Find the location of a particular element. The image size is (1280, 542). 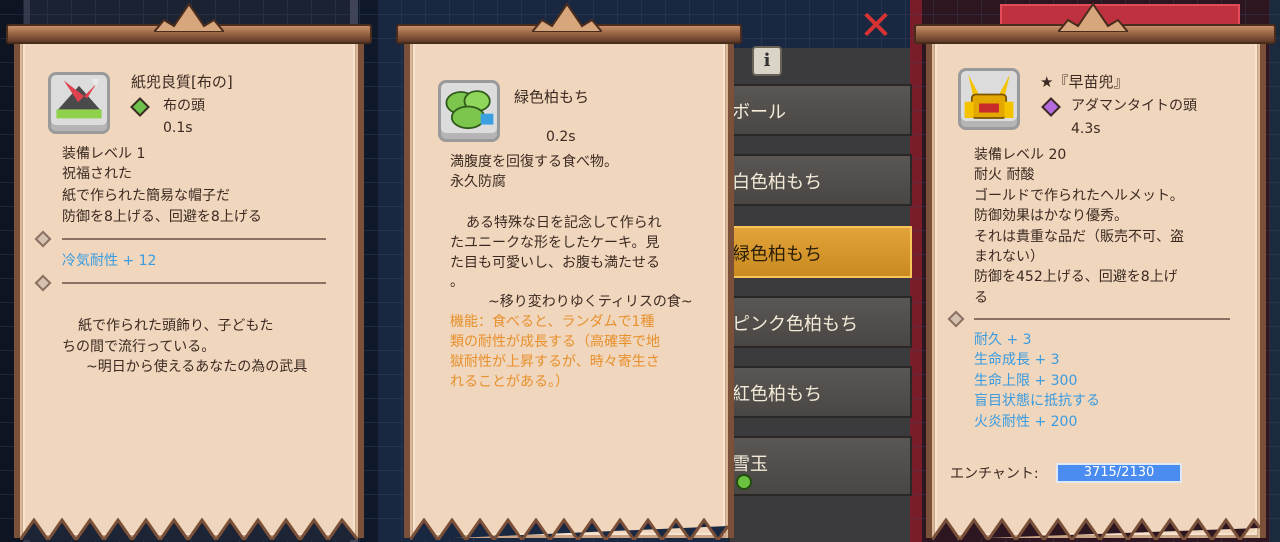

close-button: ✕ is located at coordinates (876, 26).